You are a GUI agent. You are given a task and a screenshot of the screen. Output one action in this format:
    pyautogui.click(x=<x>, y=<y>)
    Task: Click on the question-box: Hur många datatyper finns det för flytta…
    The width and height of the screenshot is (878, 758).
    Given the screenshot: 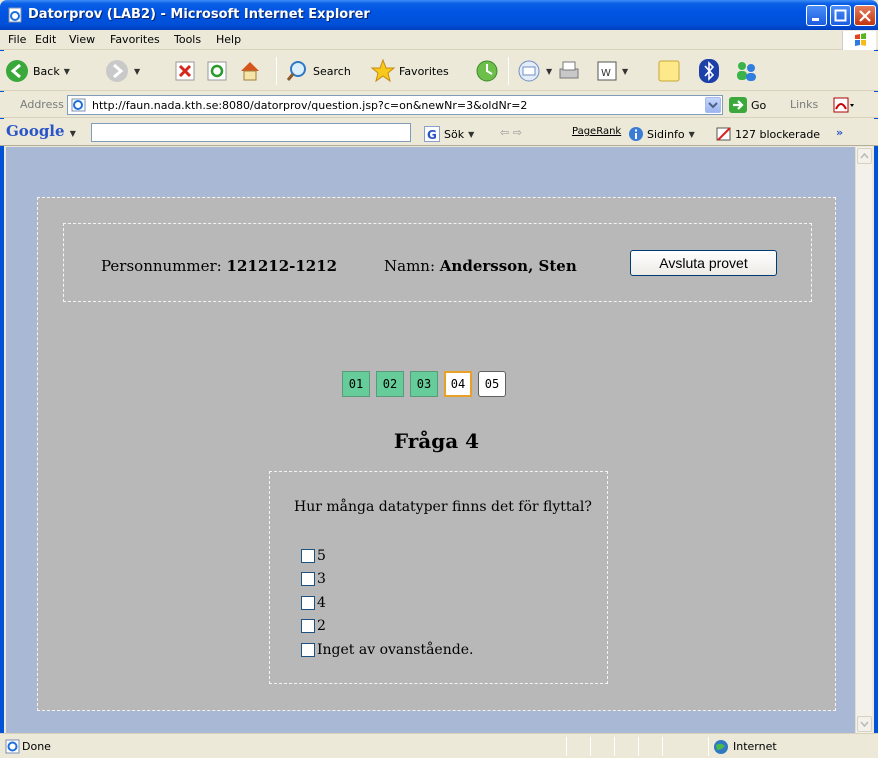 What is the action you would take?
    pyautogui.click(x=438, y=577)
    